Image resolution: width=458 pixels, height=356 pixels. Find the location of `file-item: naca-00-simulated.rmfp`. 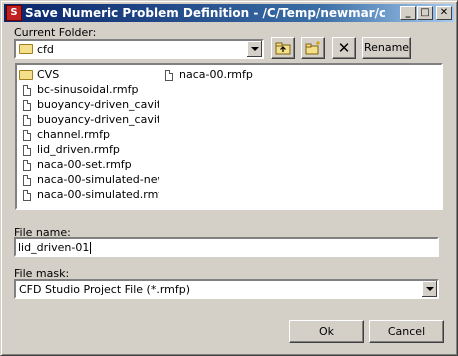

file-item: naca-00-simulated.rmfp is located at coordinates (89, 194).